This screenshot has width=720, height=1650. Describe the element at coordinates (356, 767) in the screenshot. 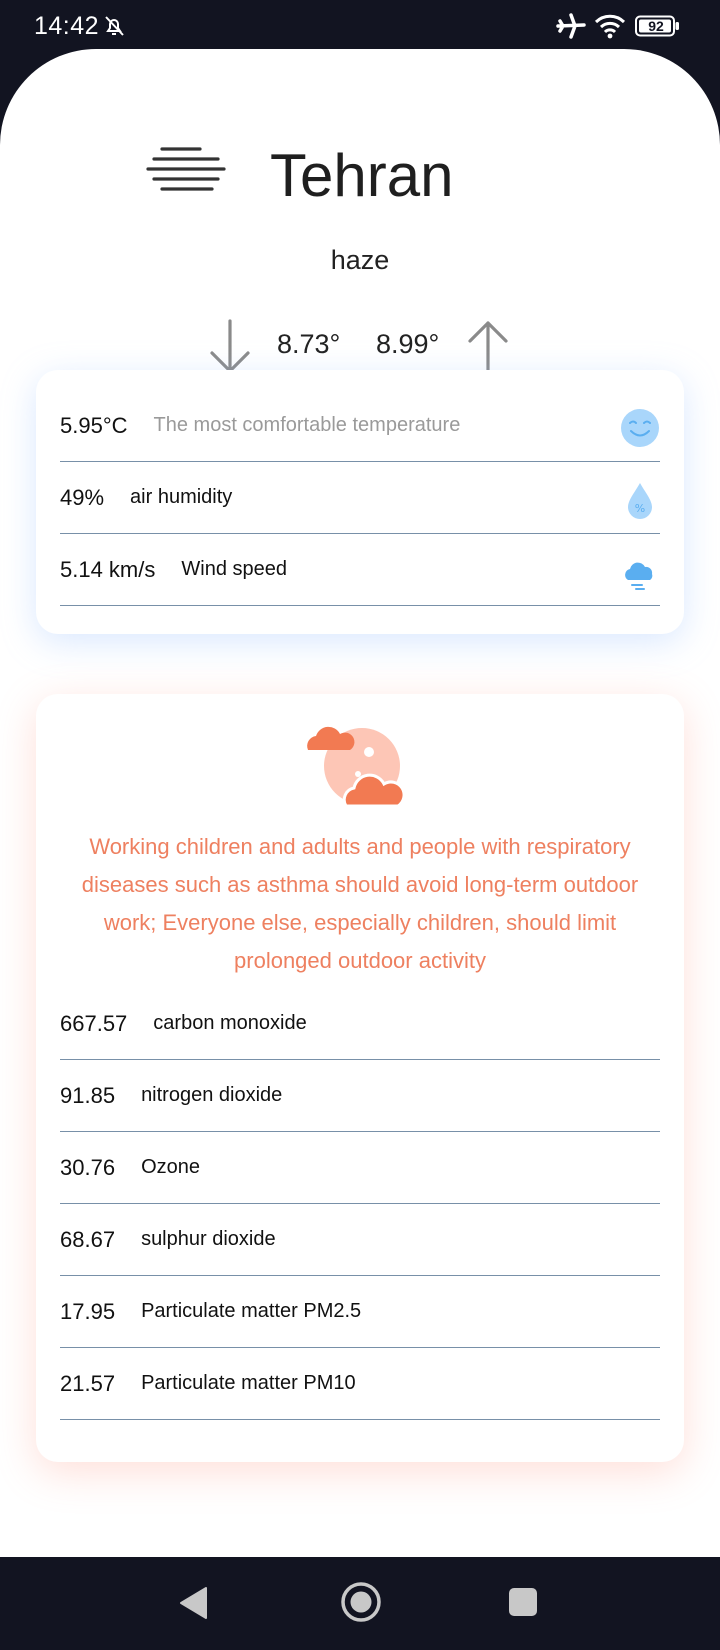

I see `haze-cloud-icon` at that location.